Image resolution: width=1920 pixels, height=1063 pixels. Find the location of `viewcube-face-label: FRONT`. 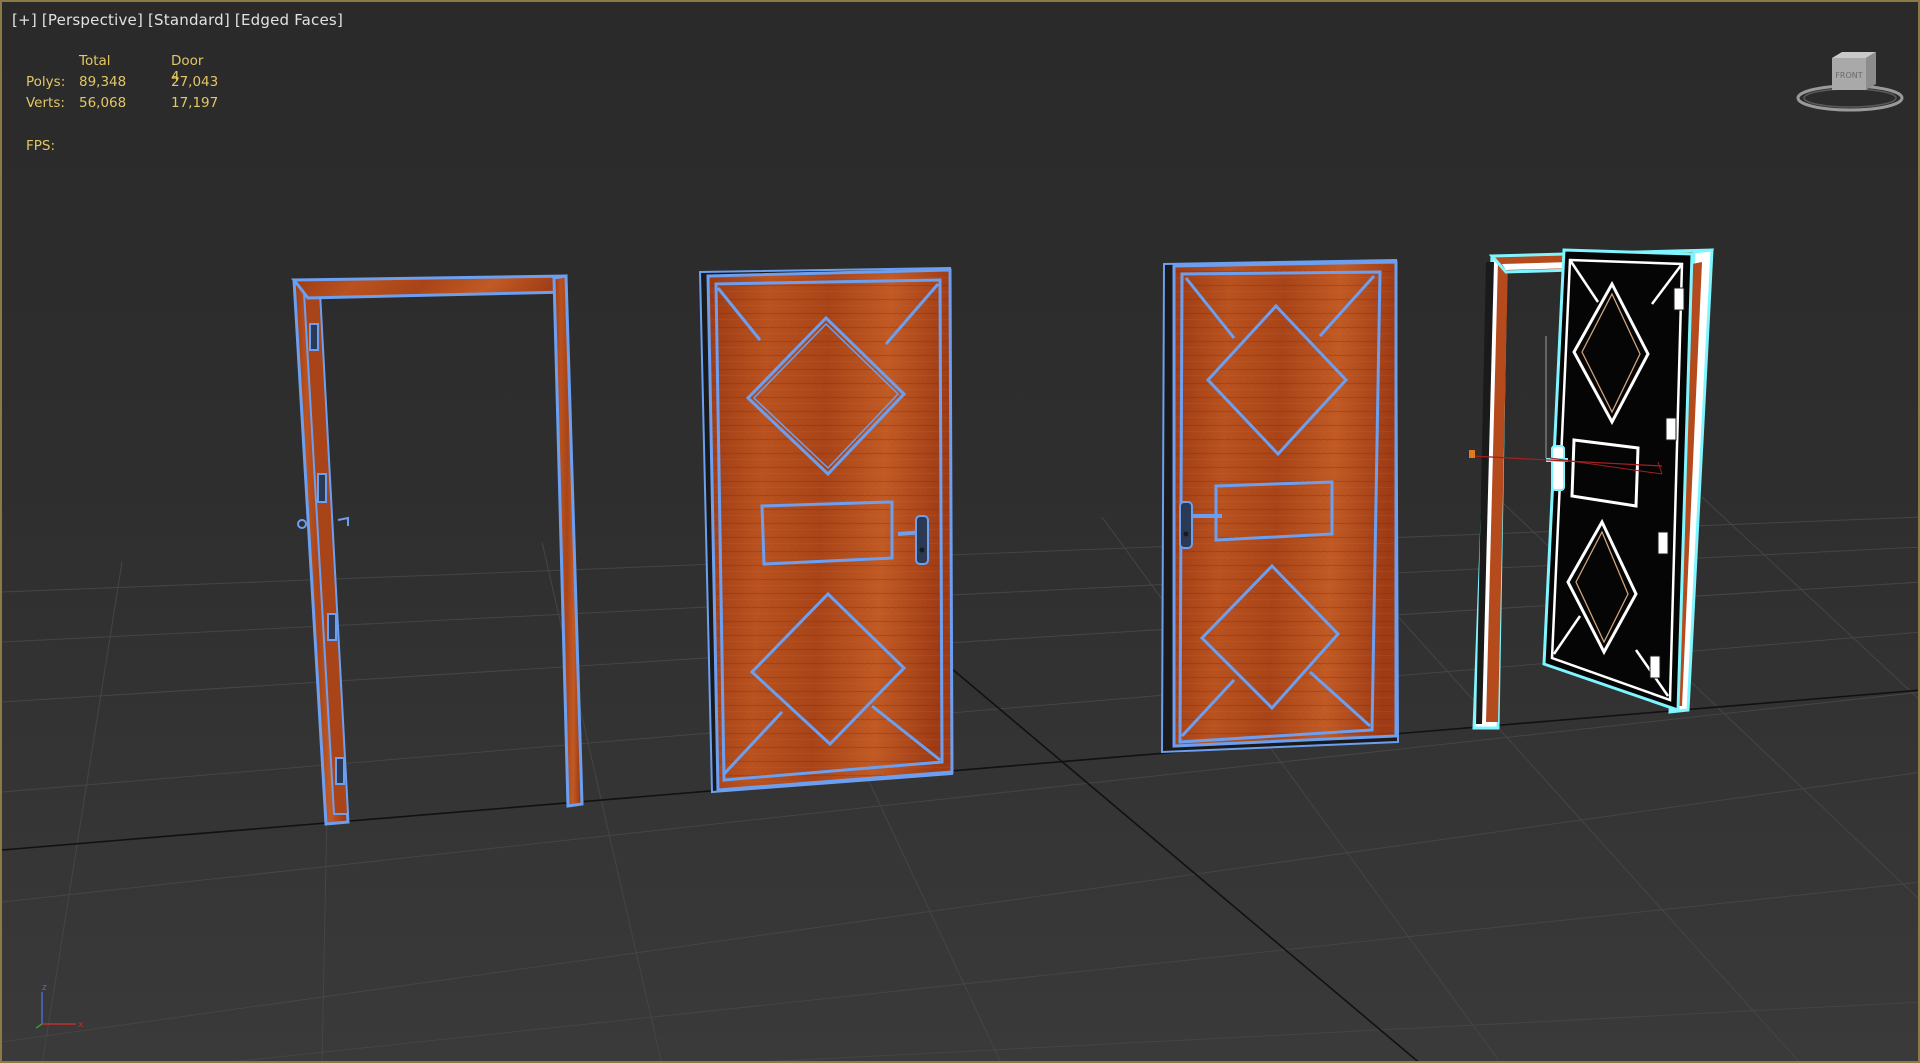

viewcube-face-label: FRONT is located at coordinates (1848, 75).